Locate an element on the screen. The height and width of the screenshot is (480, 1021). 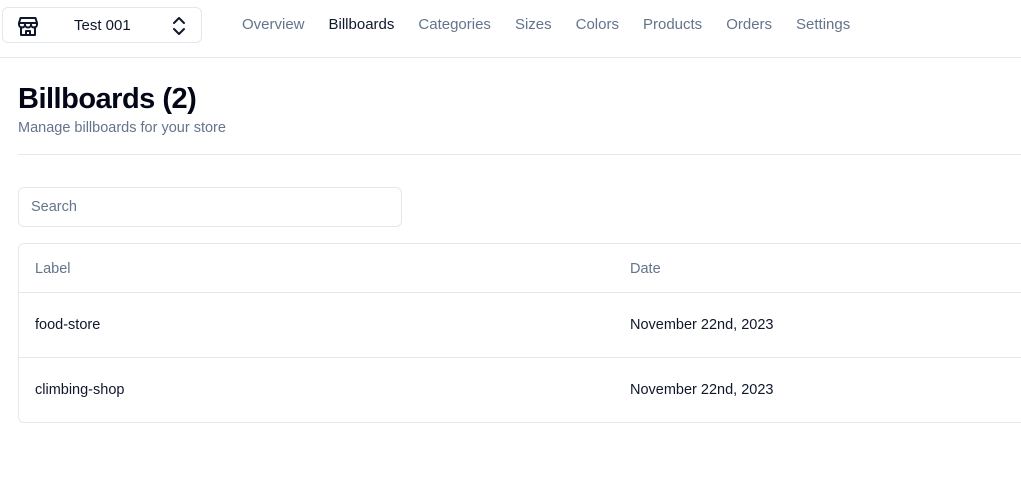
page-subtitle: Manage billboards for your store is located at coordinates (122, 128).